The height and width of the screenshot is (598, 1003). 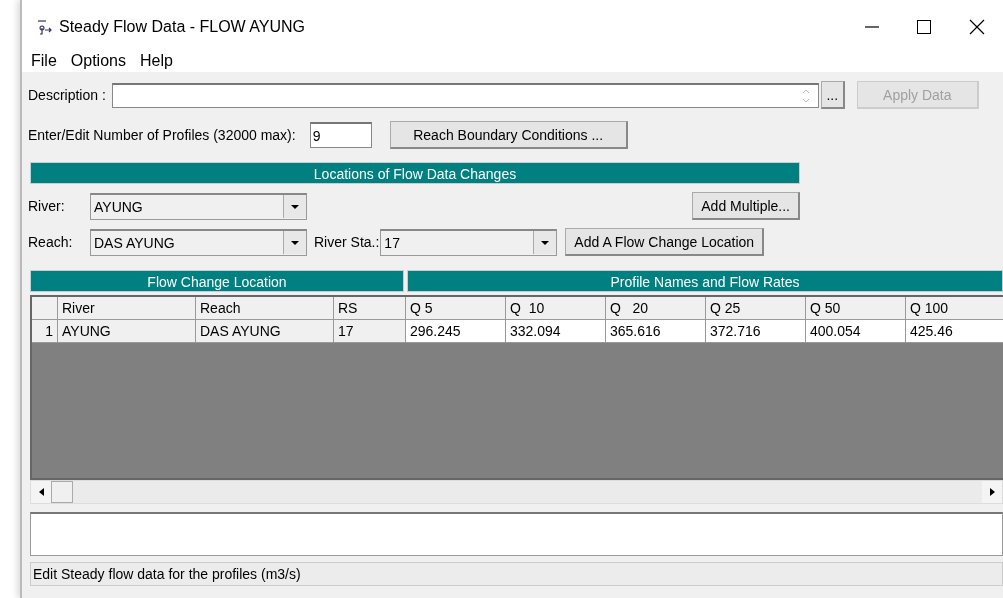 I want to click on table-cell: DAS AYUNG, so click(x=265, y=331).